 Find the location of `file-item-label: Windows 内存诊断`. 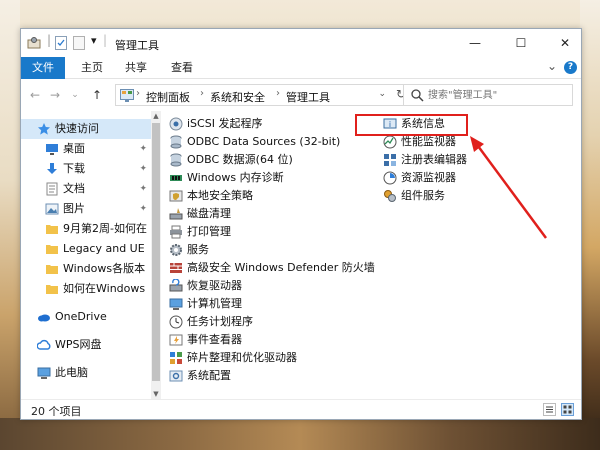

file-item-label: Windows 内存诊断 is located at coordinates (235, 177).